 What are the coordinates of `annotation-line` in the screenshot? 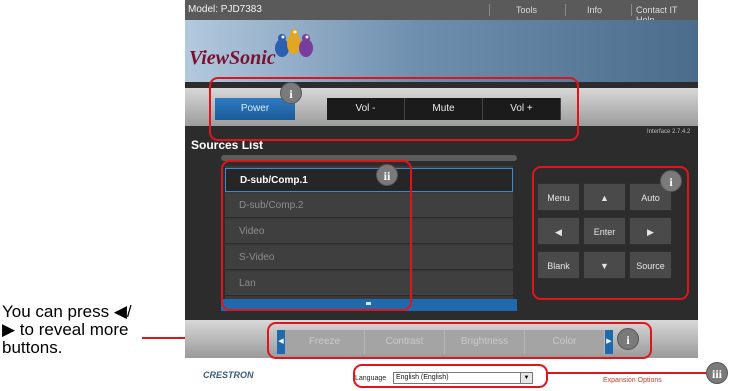 It's located at (627, 373).